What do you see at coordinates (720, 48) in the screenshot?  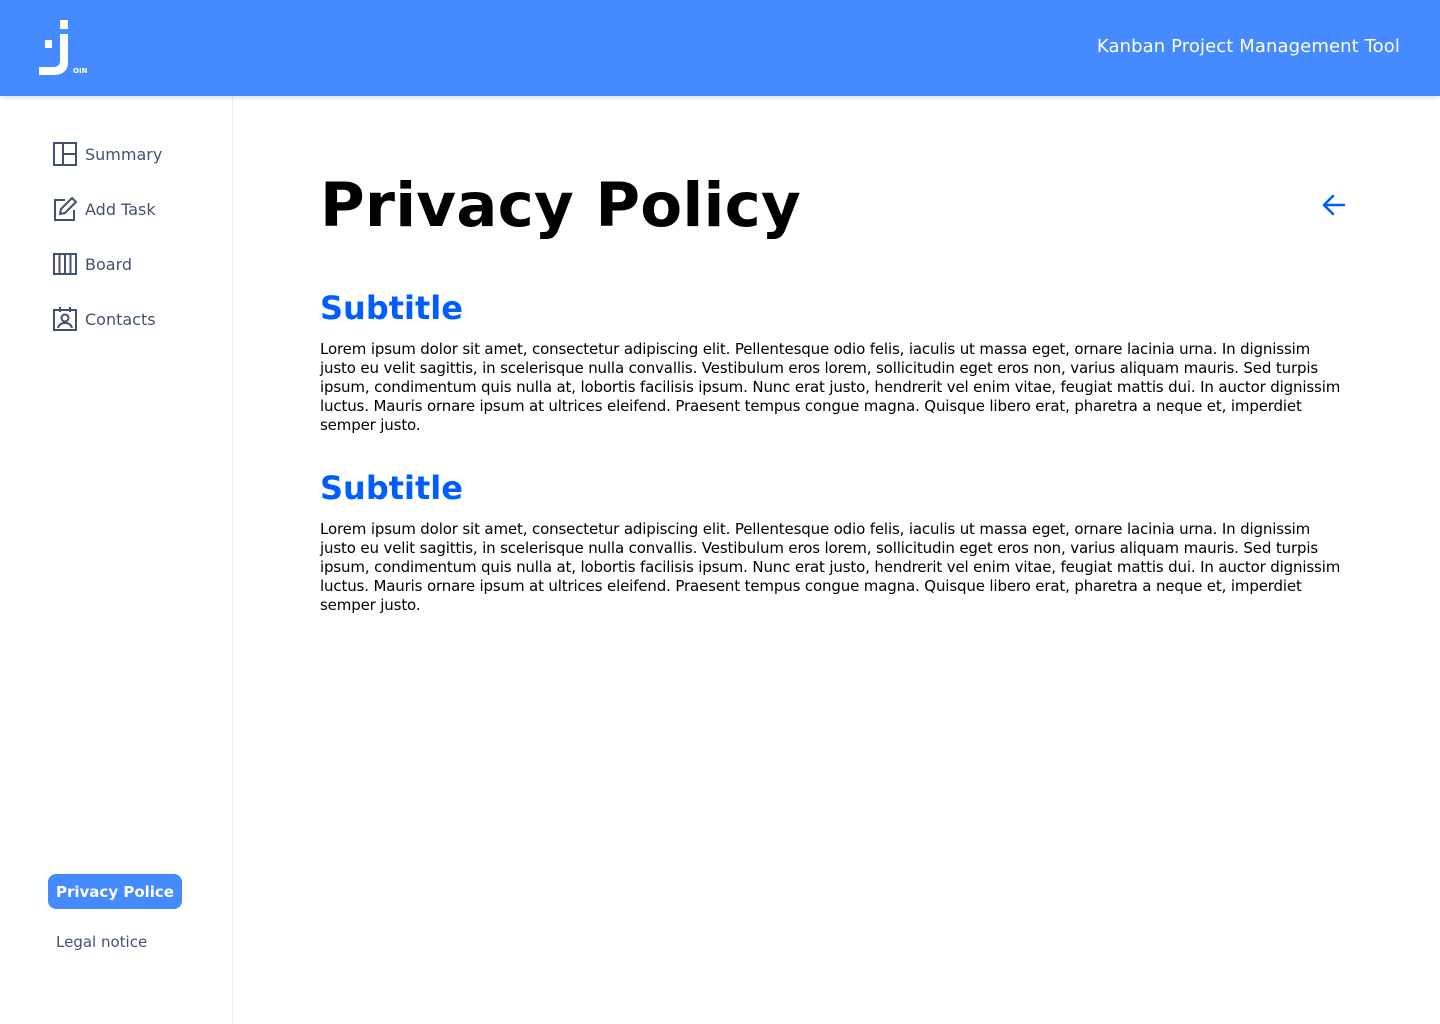 I see `app-header: OIN Kanban Project Management Tool` at bounding box center [720, 48].